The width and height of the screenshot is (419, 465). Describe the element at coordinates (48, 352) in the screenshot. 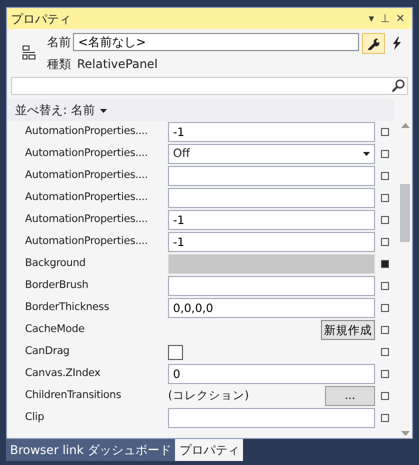

I see `property-name: CanDrag` at that location.